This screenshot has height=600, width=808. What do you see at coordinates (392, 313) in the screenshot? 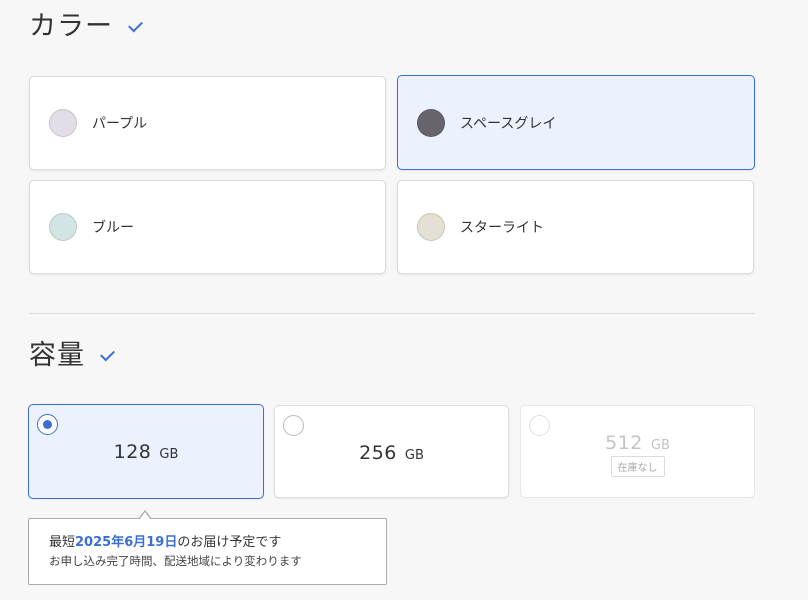
I see `section-divider` at bounding box center [392, 313].